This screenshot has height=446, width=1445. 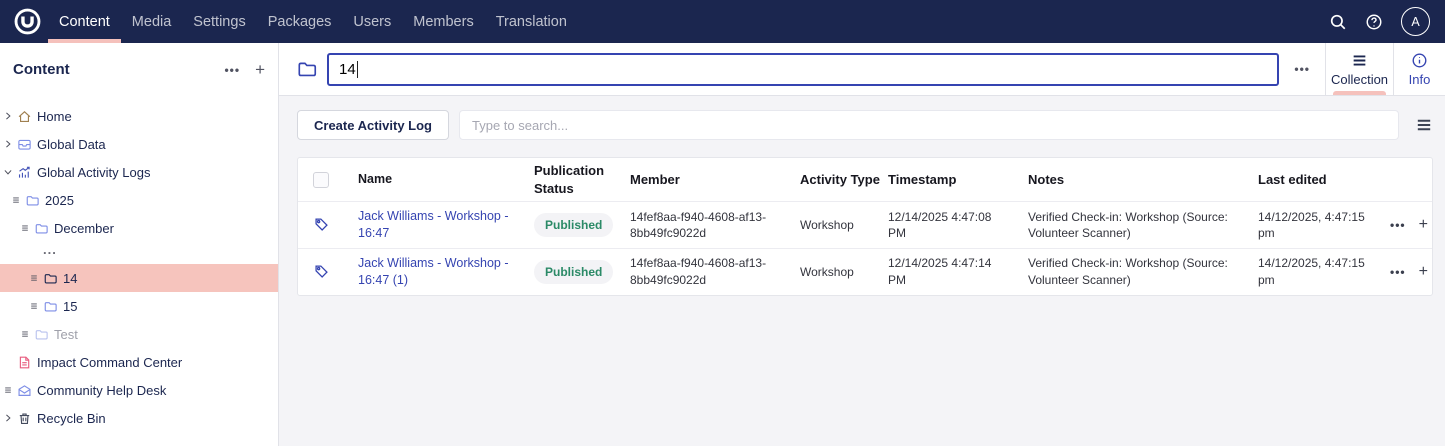 I want to click on mail-icon, so click(x=24, y=390).